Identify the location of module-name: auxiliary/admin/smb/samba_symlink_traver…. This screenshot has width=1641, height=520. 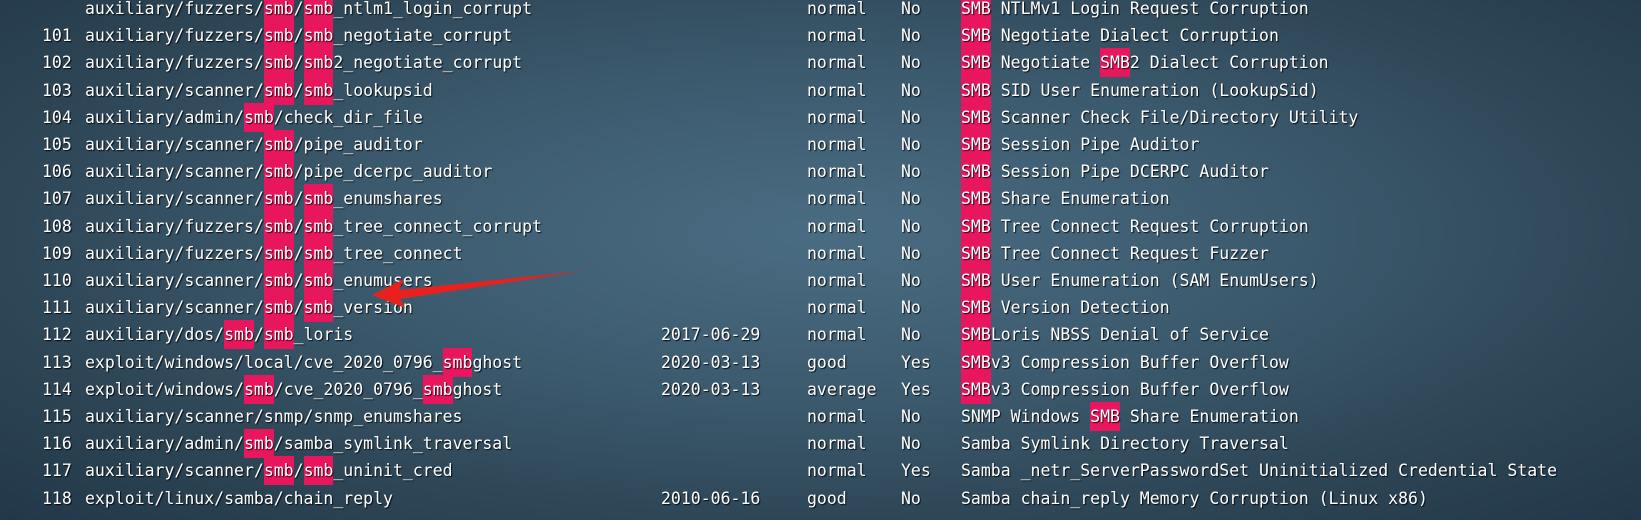
(298, 444).